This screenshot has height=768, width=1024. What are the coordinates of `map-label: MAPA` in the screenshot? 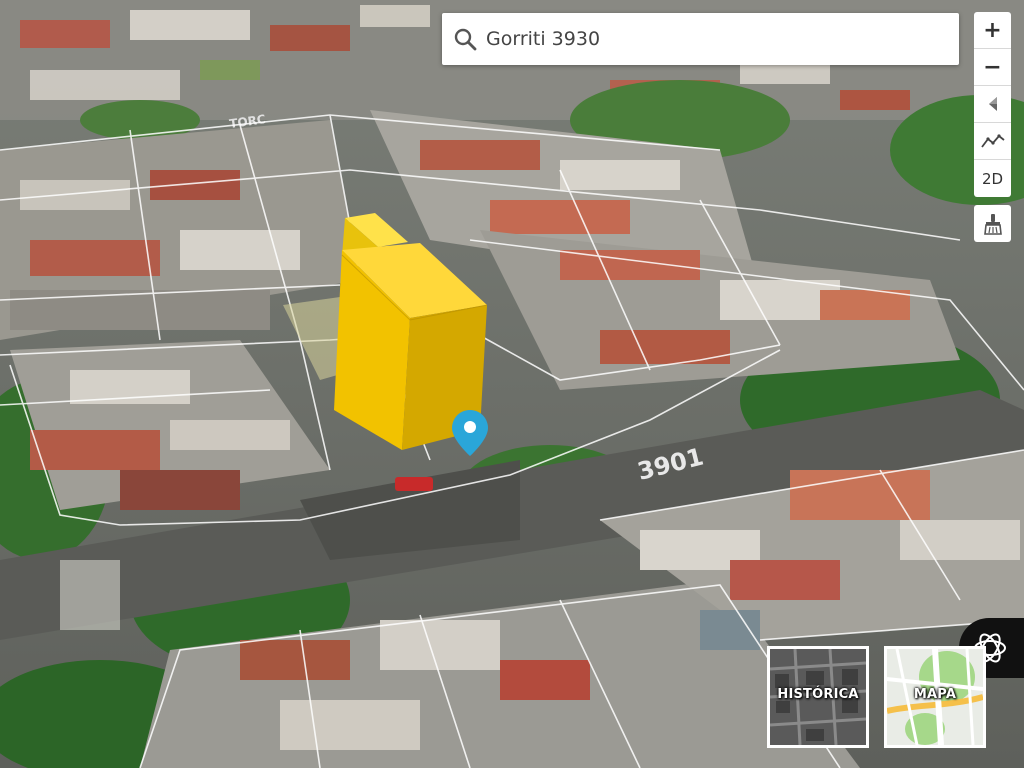 It's located at (935, 694).